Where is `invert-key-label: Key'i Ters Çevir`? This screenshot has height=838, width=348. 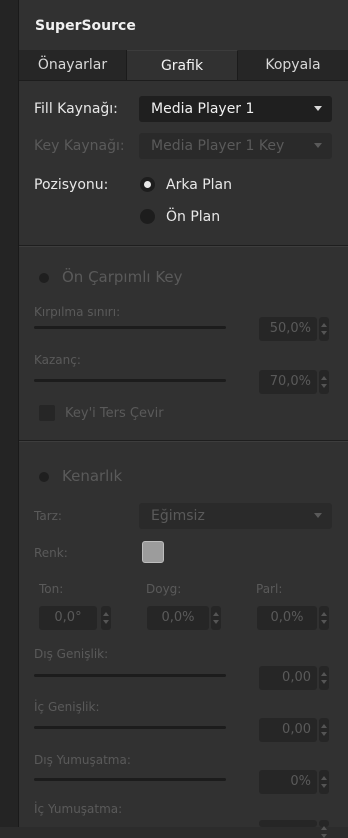
invert-key-label: Key'i Ters Çevir is located at coordinates (114, 413).